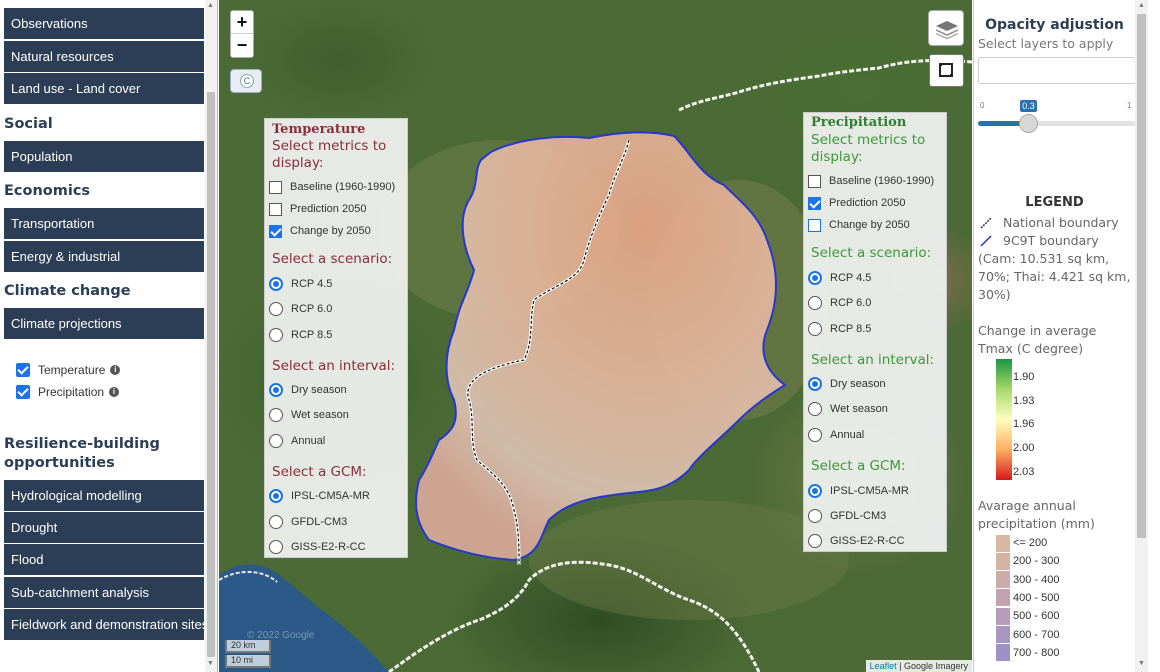  I want to click on sidebar-item-observations: Observations, so click(104, 23).